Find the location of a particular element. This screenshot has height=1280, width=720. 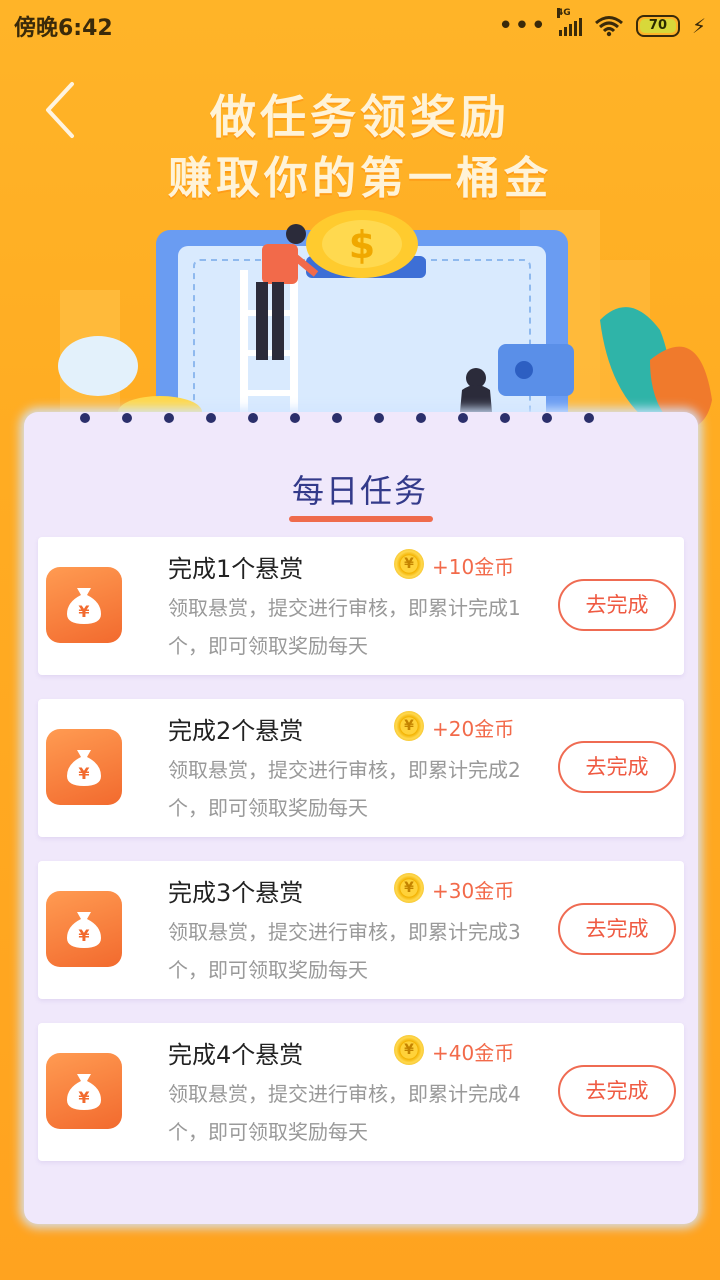

status-icons: ••• 4G 70 ⚡ is located at coordinates (601, 24).